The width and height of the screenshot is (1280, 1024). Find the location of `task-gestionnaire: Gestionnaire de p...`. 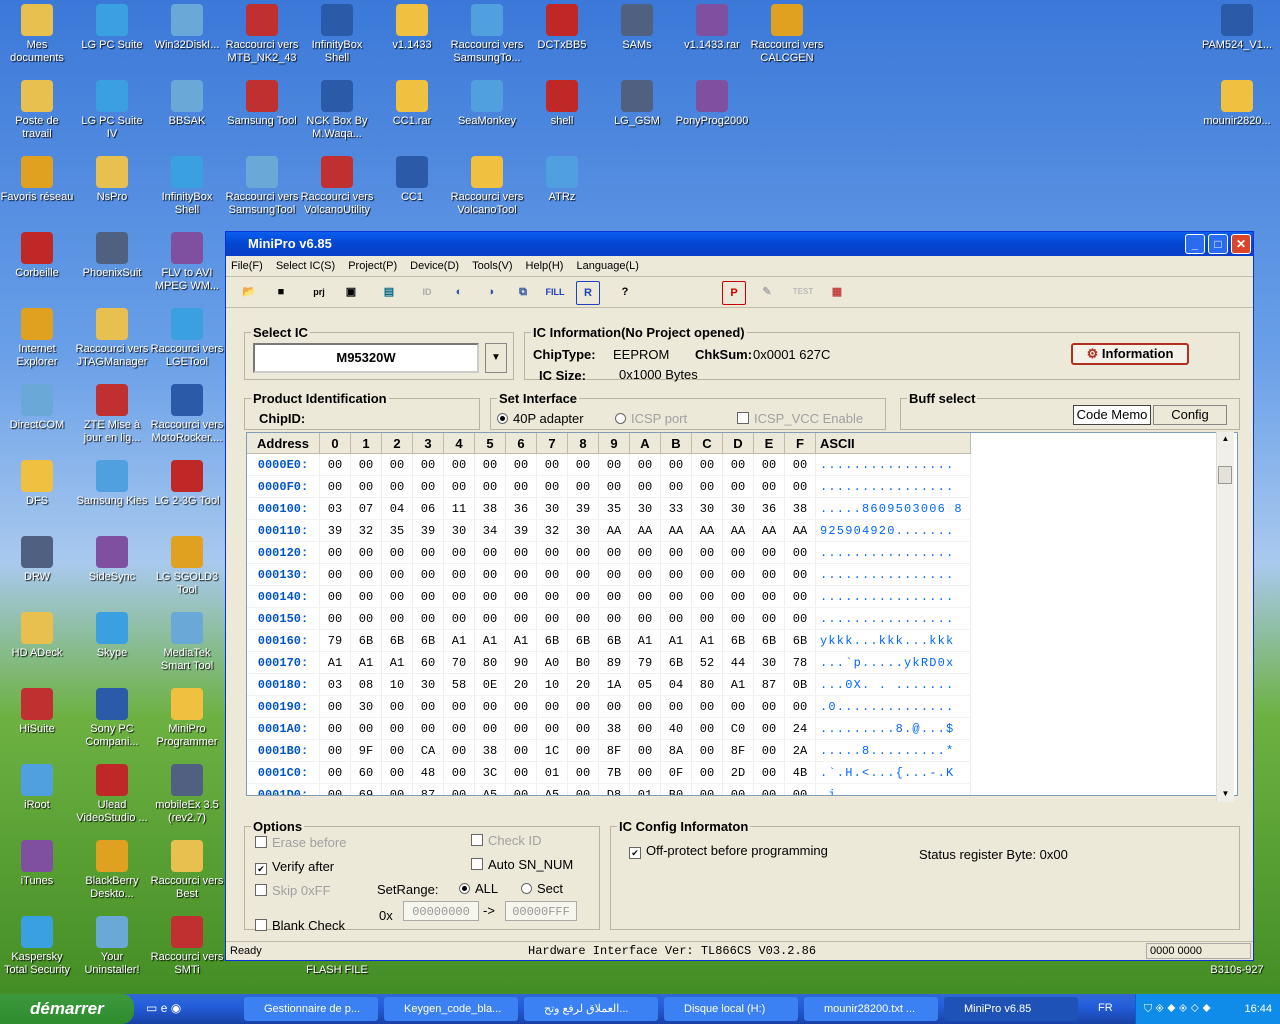

task-gestionnaire: Gestionnaire de p... is located at coordinates (311, 1009).